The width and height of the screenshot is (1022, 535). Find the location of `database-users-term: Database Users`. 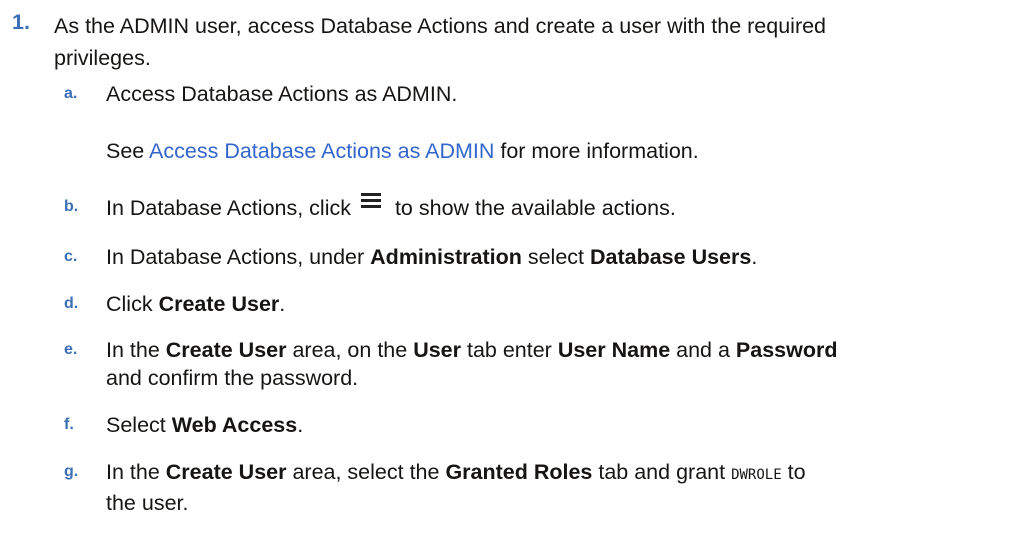

database-users-term: Database Users is located at coordinates (670, 257).